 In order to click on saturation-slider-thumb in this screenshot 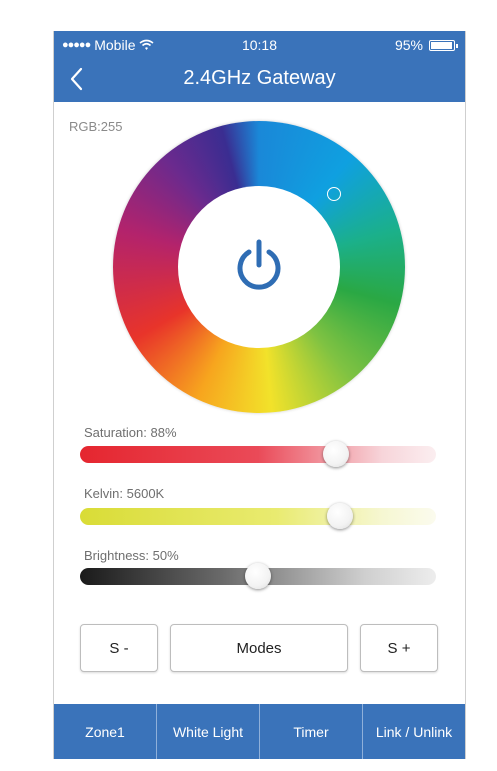, I will do `click(336, 454)`.